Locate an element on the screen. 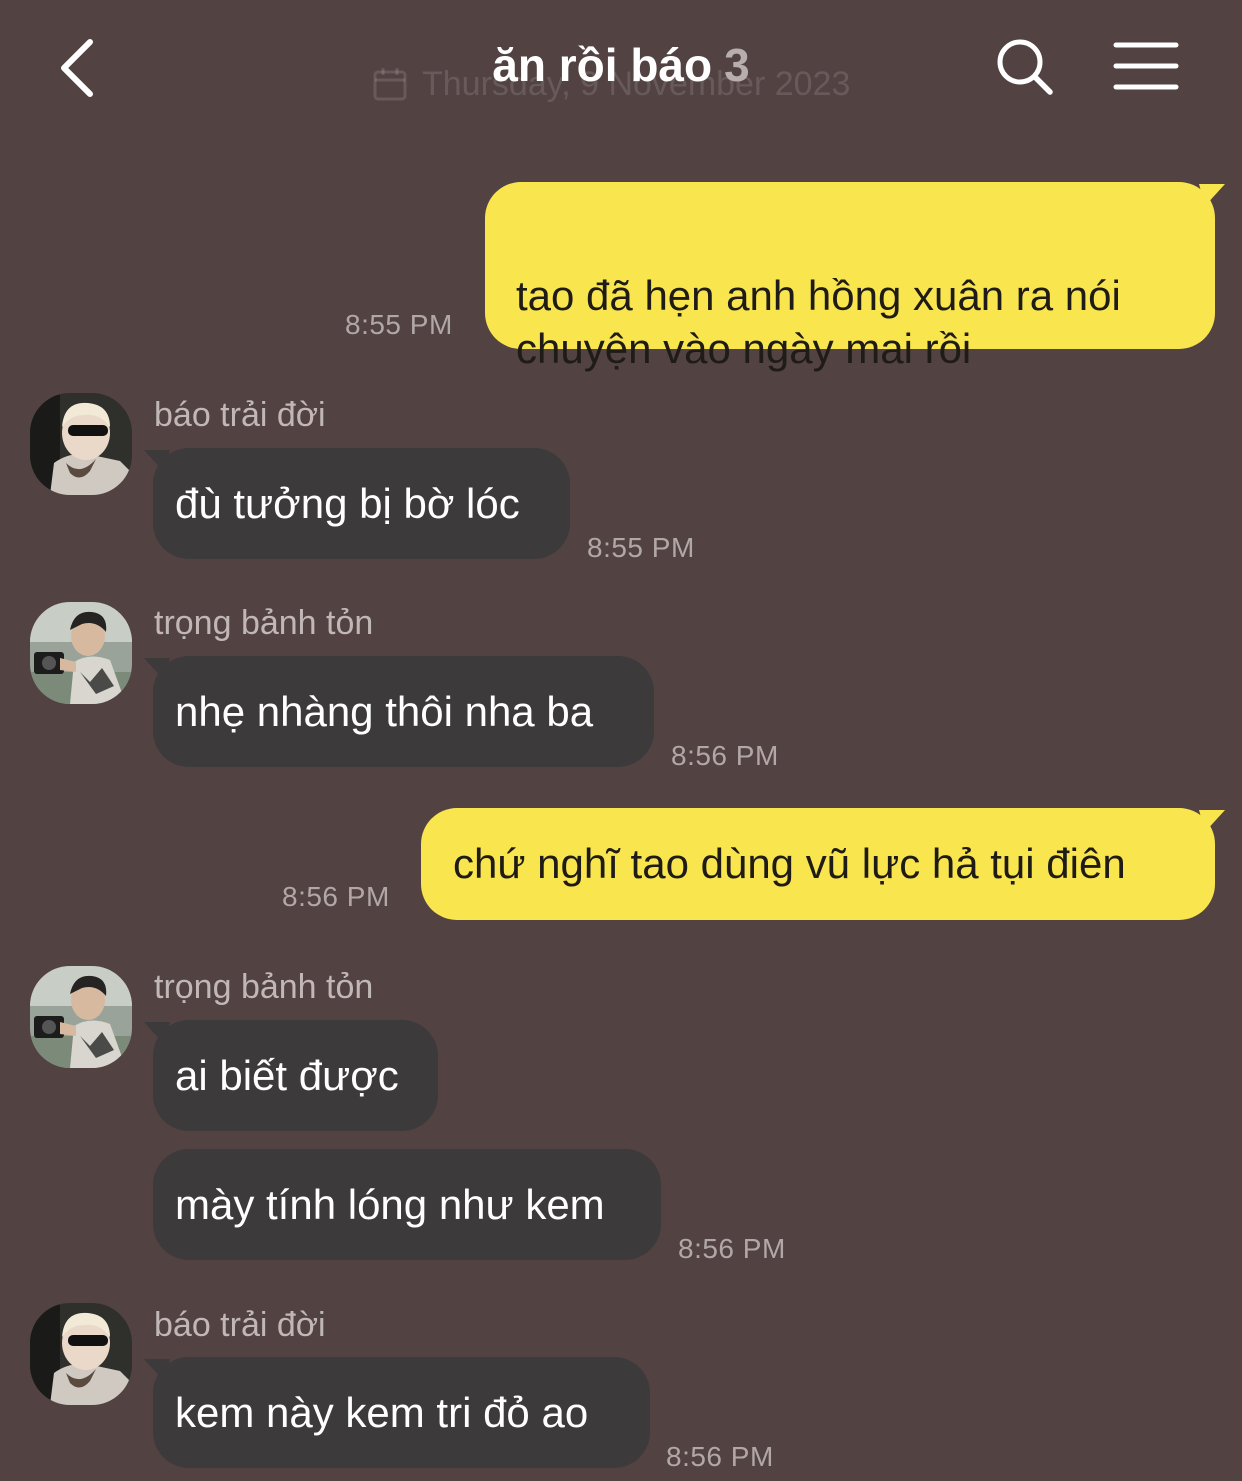 This screenshot has width=1242, height=1481. incoming-message-bubble: mày tính lóng như kem is located at coordinates (407, 1204).